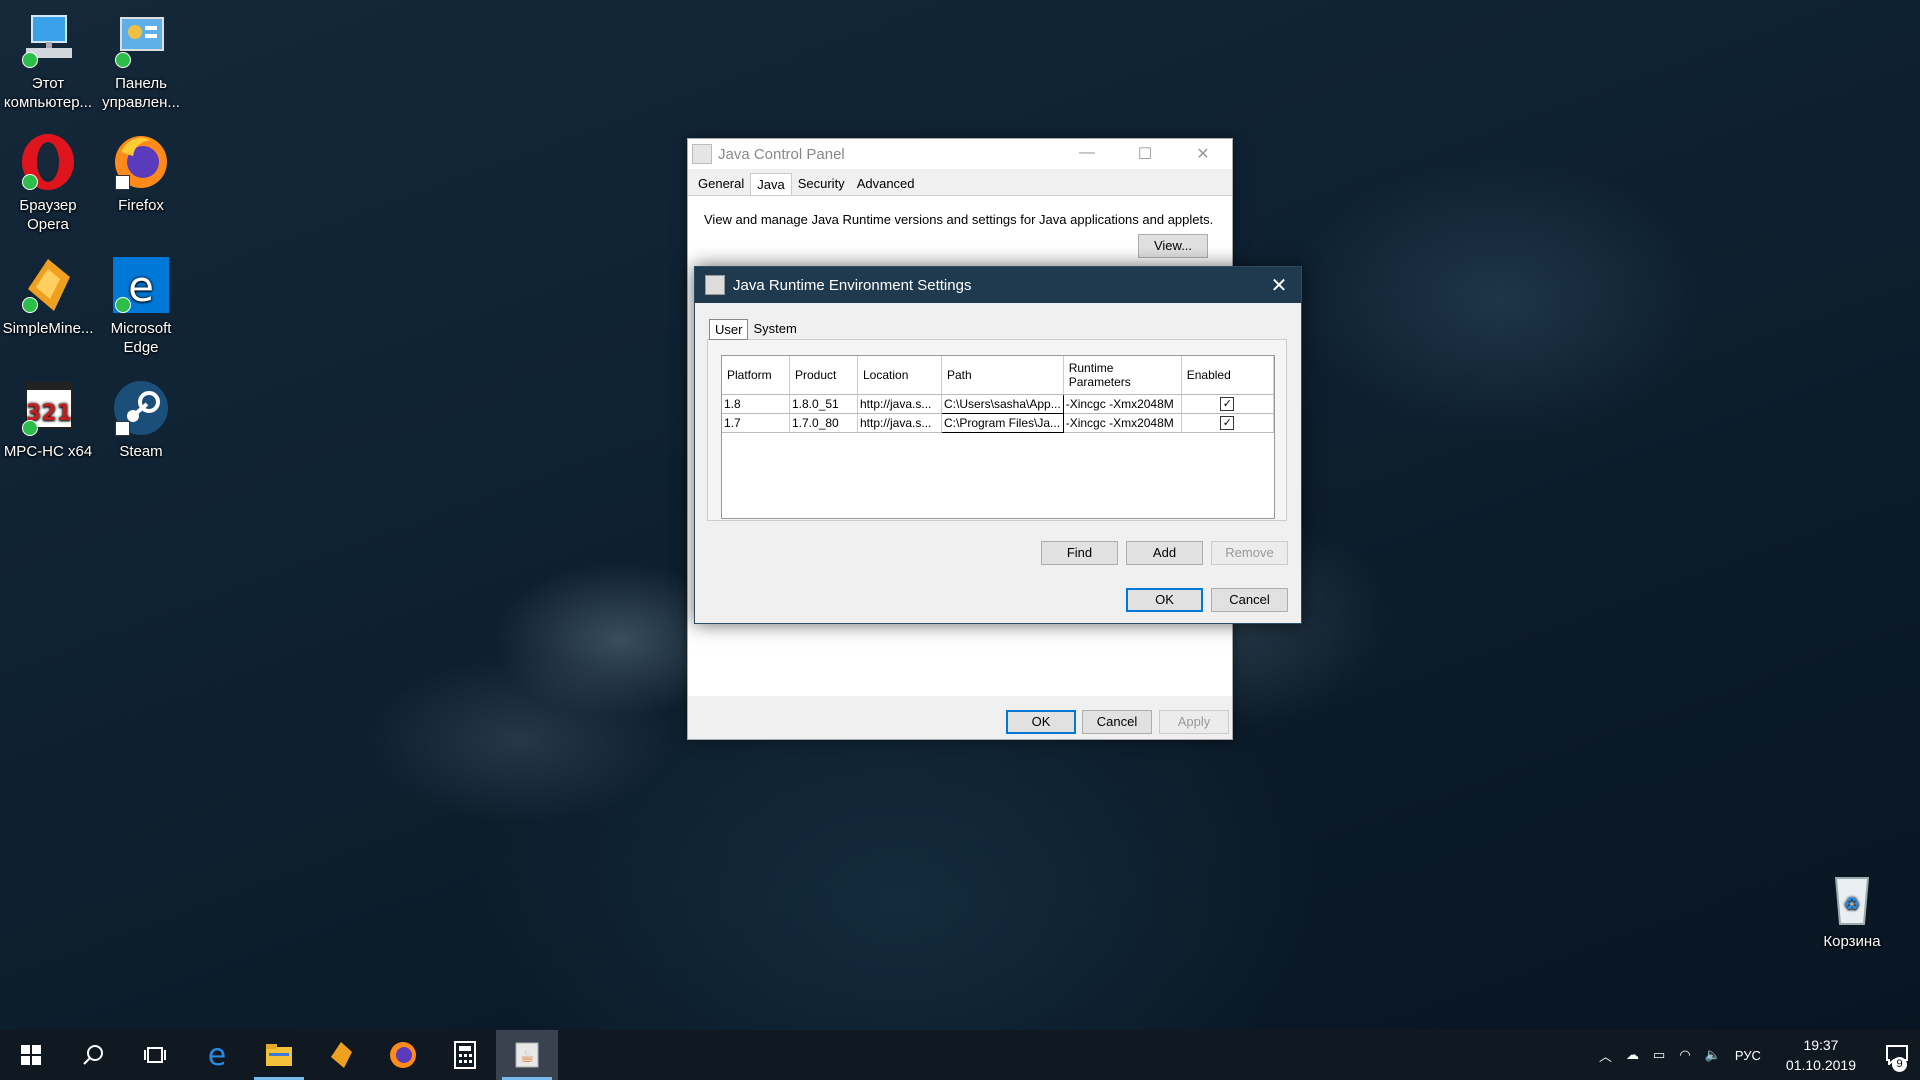  I want to click on cell-product: 1.7.0_80, so click(823, 423).